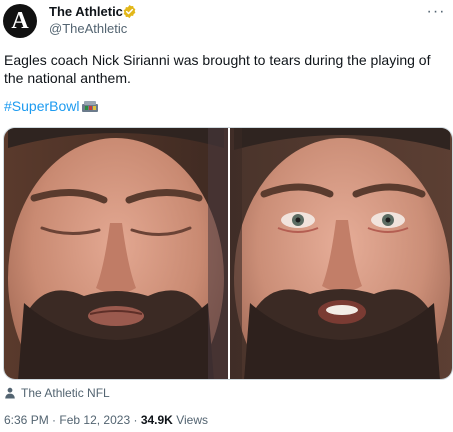 Image resolution: width=453 pixels, height=432 pixels. I want to click on hashtag-line: #SuperBowl, so click(51, 106).